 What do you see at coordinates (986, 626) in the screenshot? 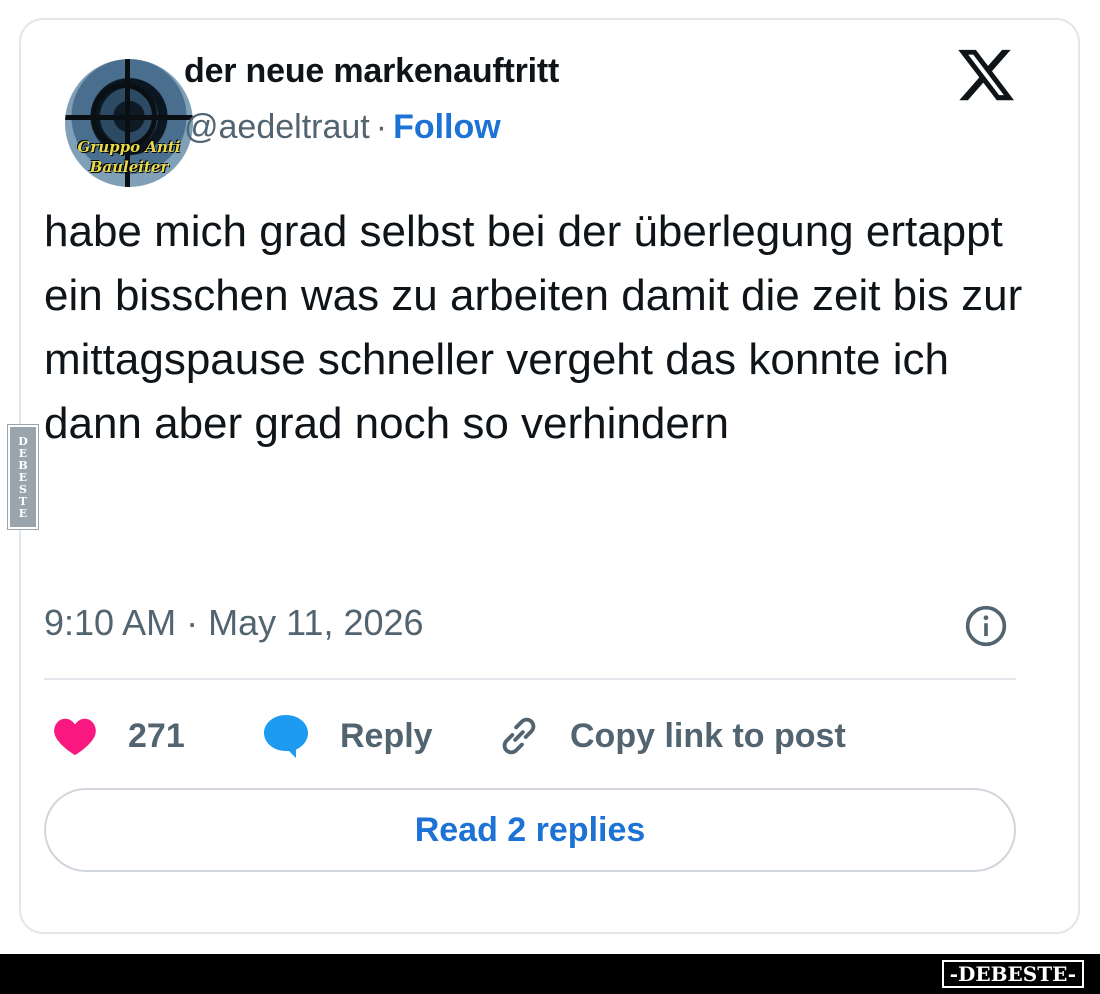
I see `info-icon` at bounding box center [986, 626].